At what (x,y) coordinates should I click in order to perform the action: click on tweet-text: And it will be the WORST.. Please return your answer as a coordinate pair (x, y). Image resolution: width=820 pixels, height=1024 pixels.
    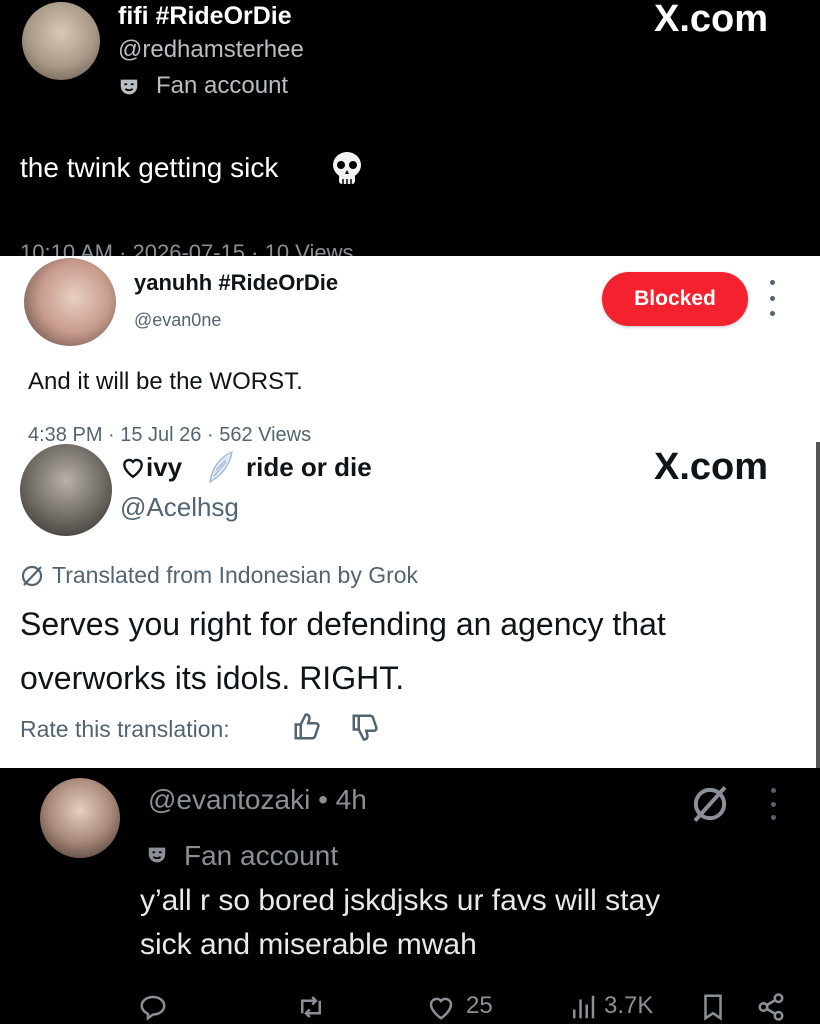
    Looking at the image, I should click on (165, 381).